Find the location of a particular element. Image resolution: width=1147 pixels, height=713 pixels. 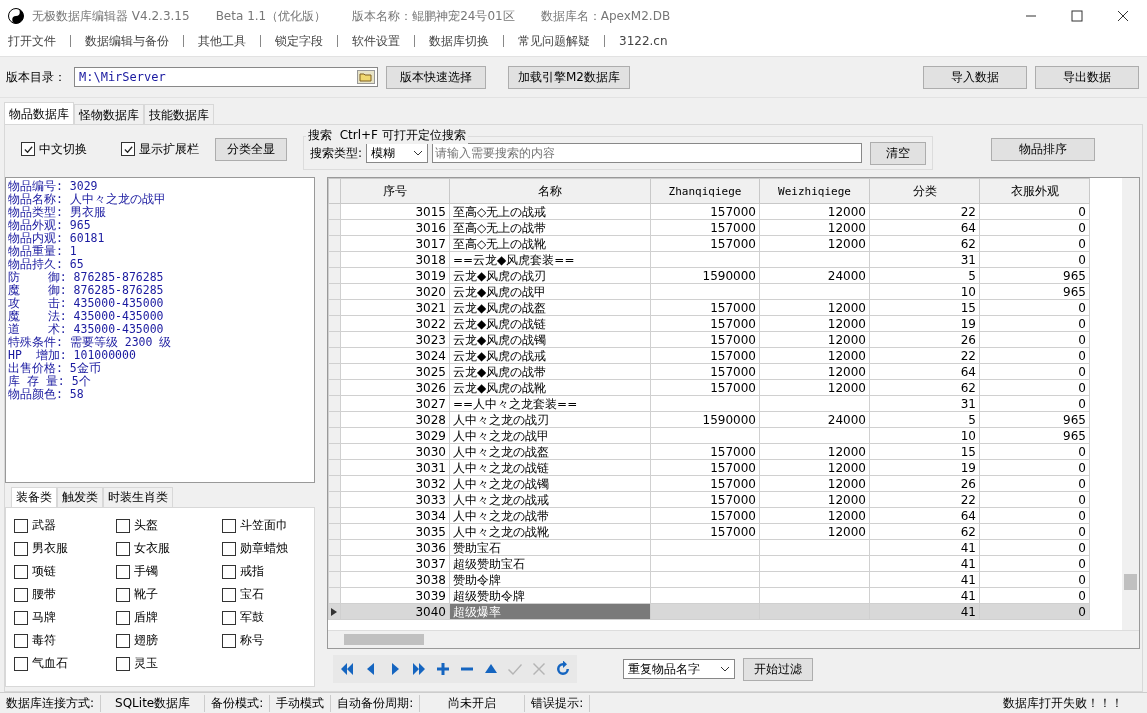

category-checkbox: 靴子 is located at coordinates (169, 594).